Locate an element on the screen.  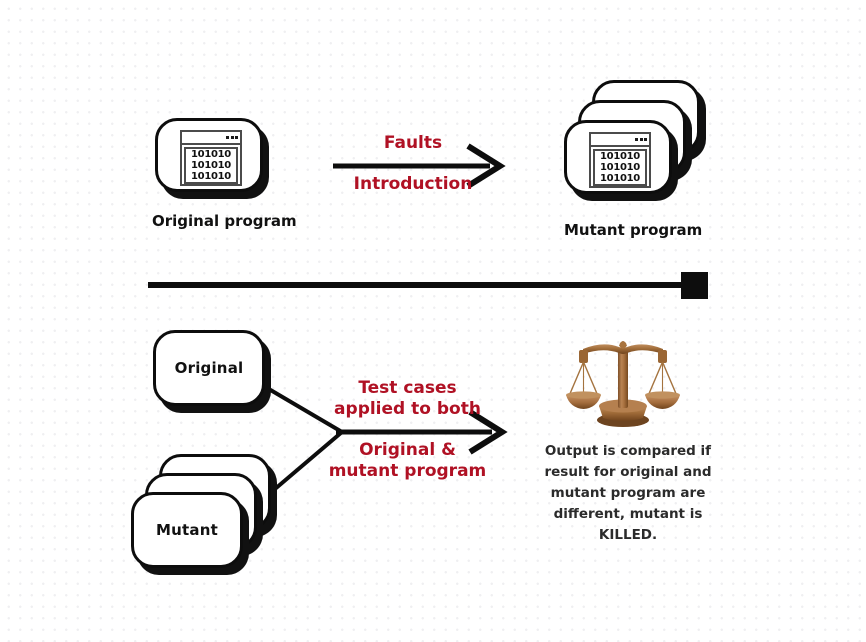
introduction-label: Introduction is located at coordinates (413, 184).